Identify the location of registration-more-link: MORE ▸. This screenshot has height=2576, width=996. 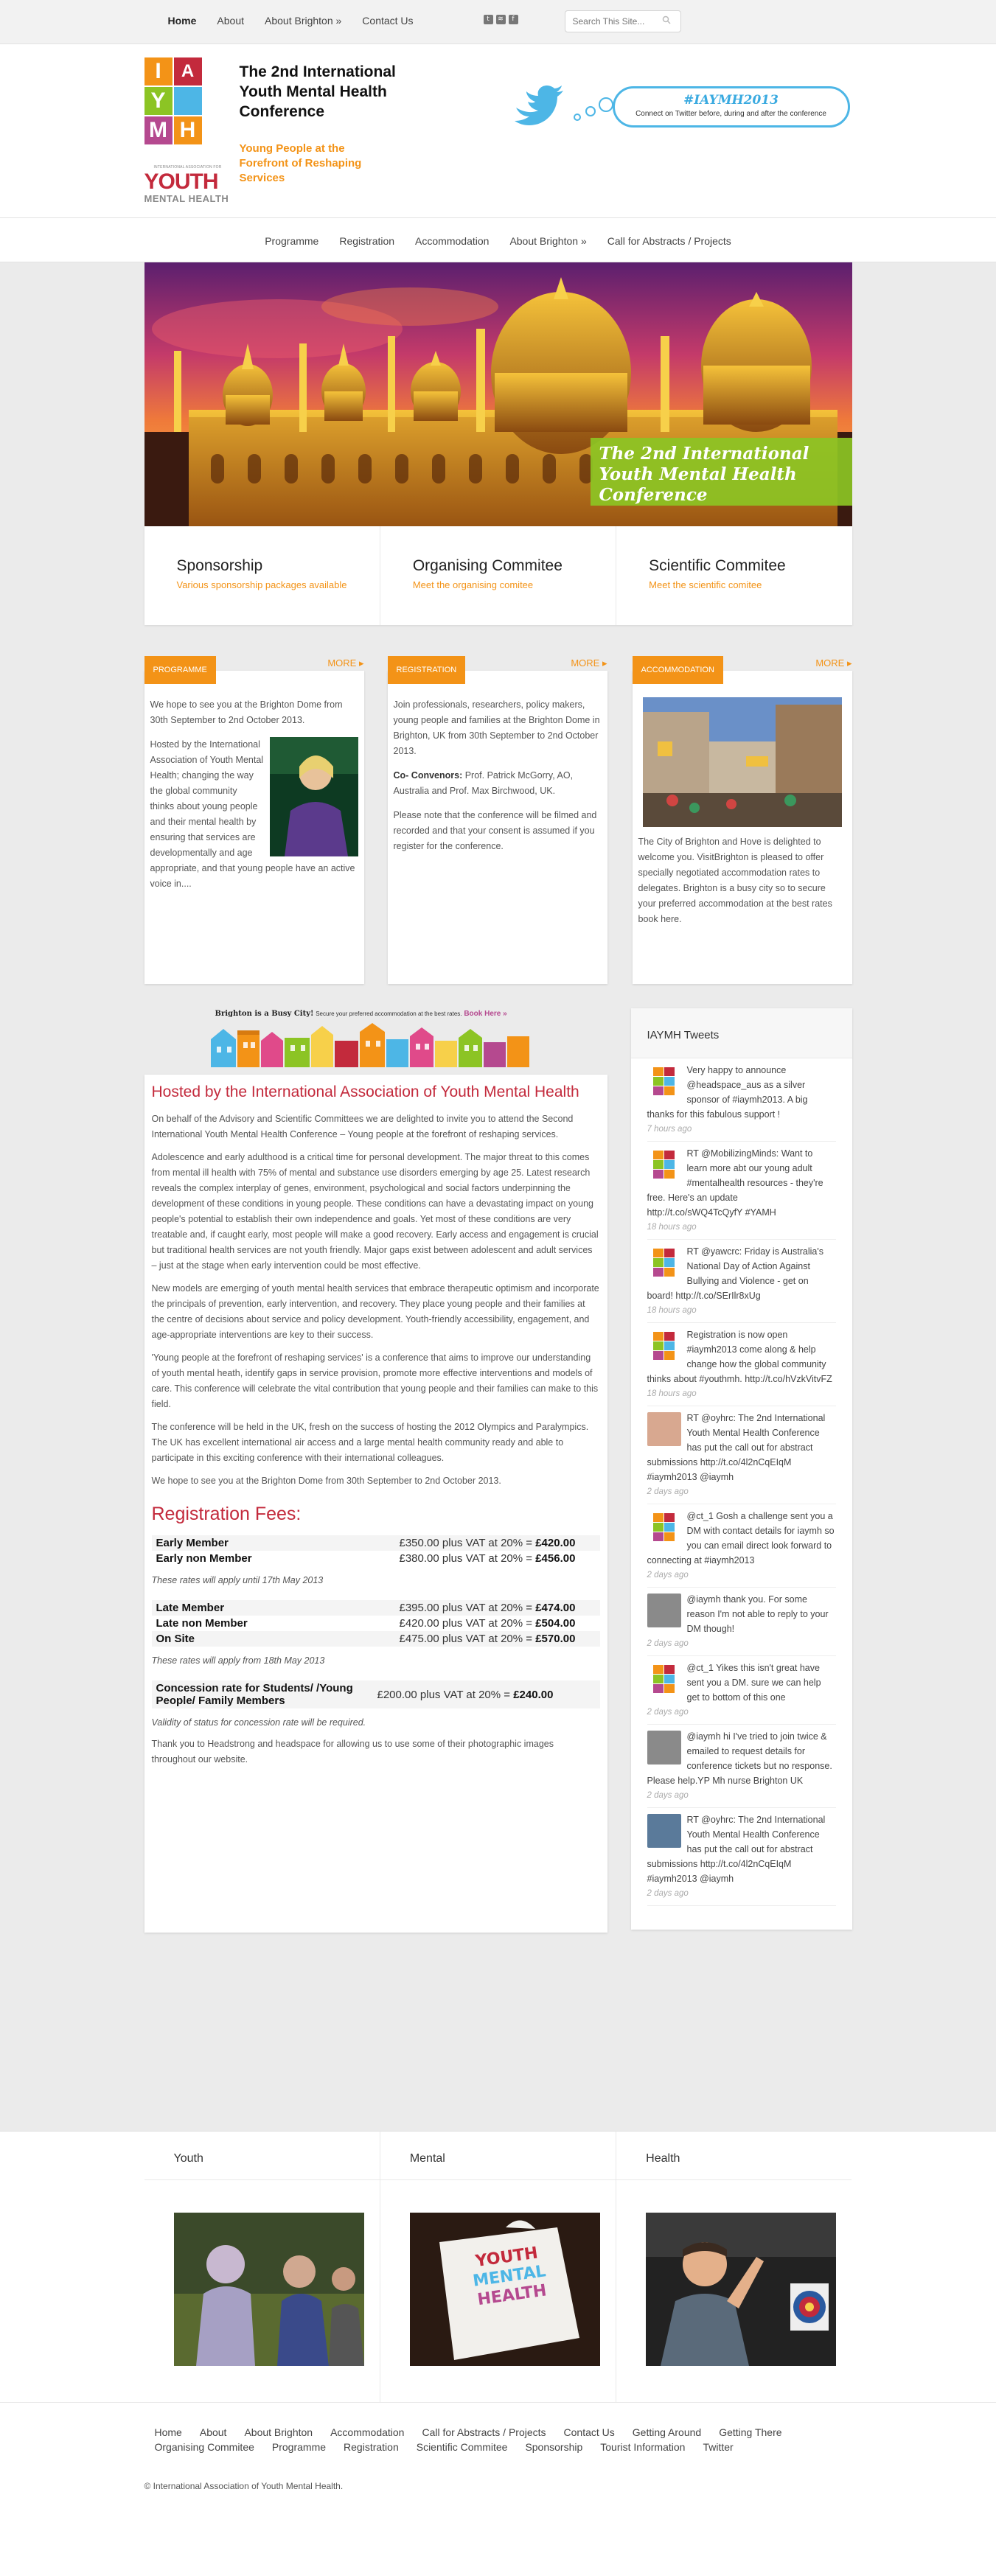
(589, 663).